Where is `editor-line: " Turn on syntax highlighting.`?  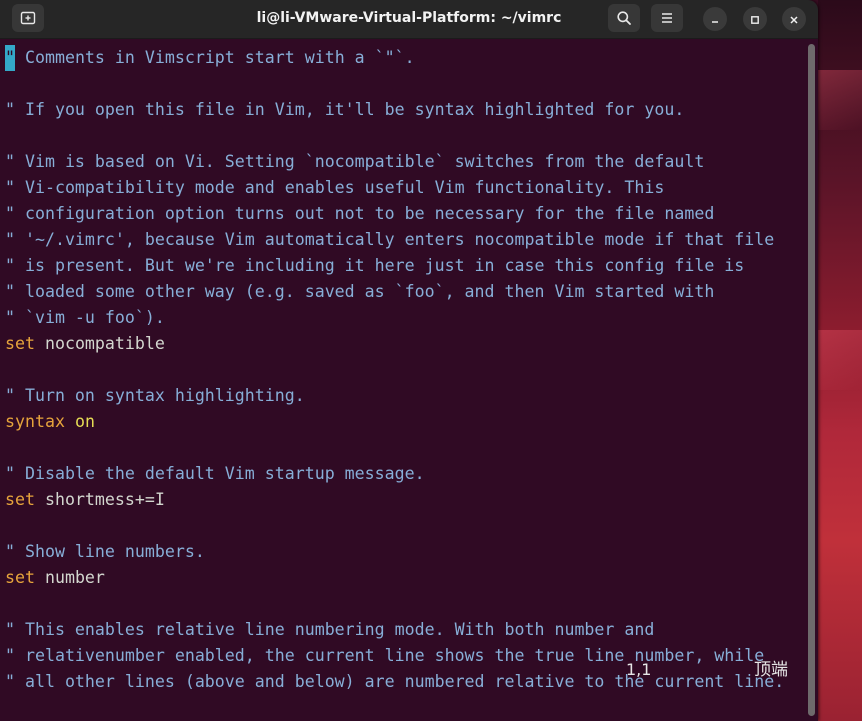
editor-line: " Turn on syntax highlighting. is located at coordinates (155, 396).